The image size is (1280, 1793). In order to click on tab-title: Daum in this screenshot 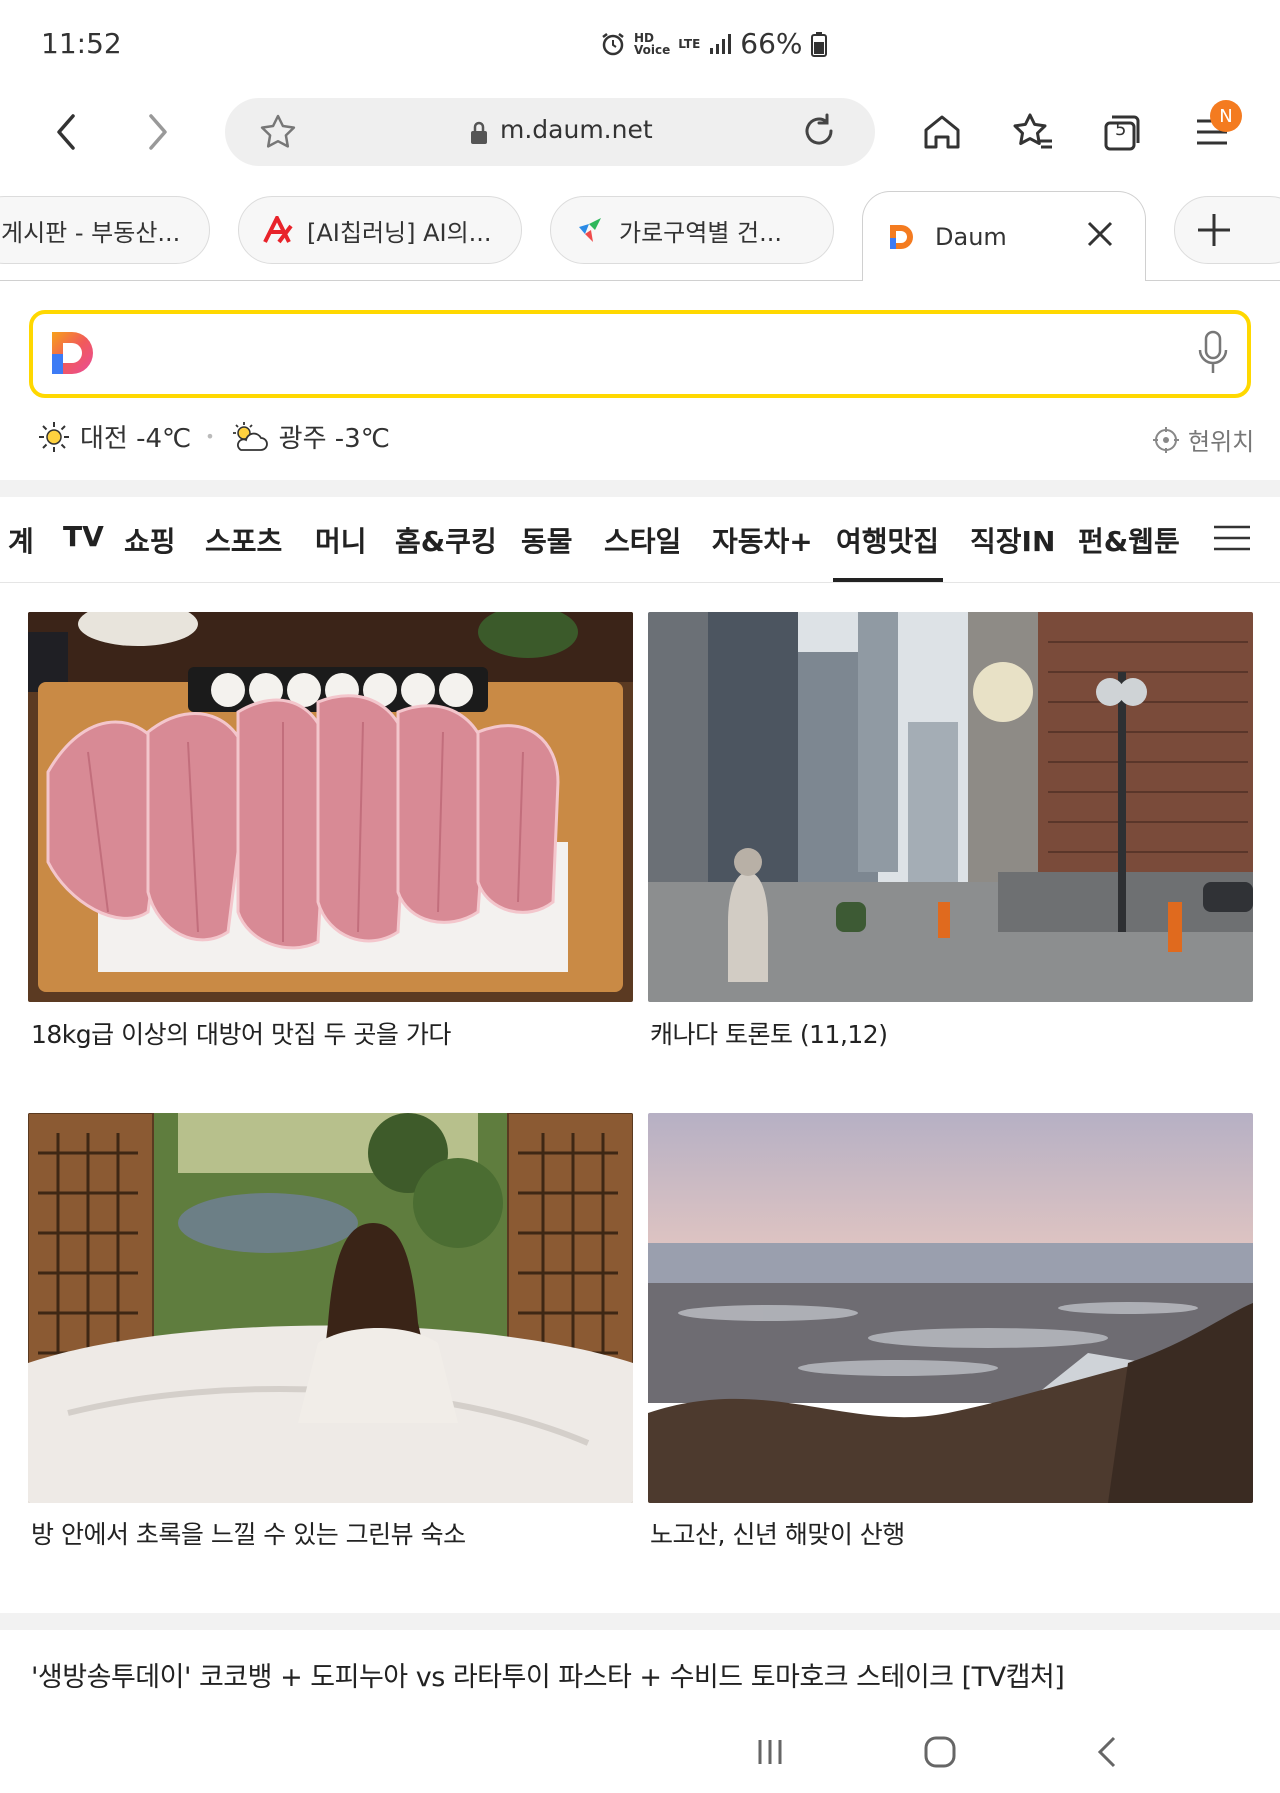, I will do `click(971, 236)`.